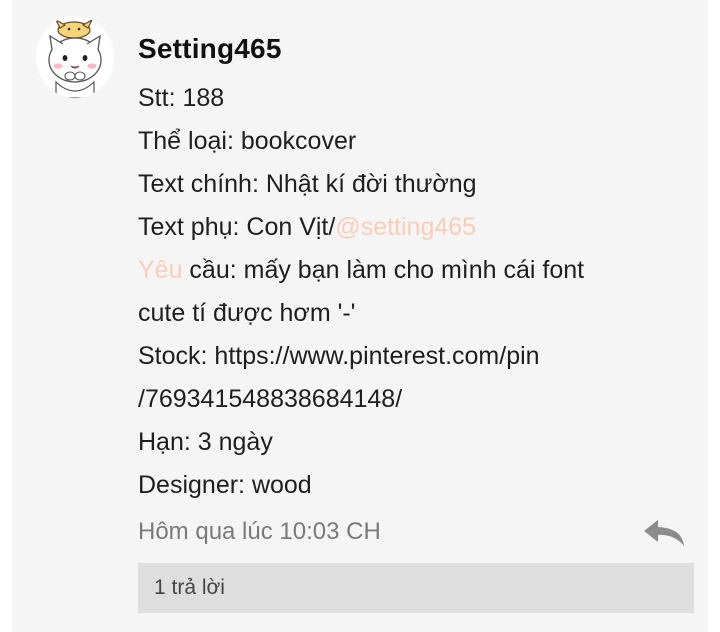 The image size is (720, 632). What do you see at coordinates (247, 141) in the screenshot?
I see `category-line: Thể loại: bookcover` at bounding box center [247, 141].